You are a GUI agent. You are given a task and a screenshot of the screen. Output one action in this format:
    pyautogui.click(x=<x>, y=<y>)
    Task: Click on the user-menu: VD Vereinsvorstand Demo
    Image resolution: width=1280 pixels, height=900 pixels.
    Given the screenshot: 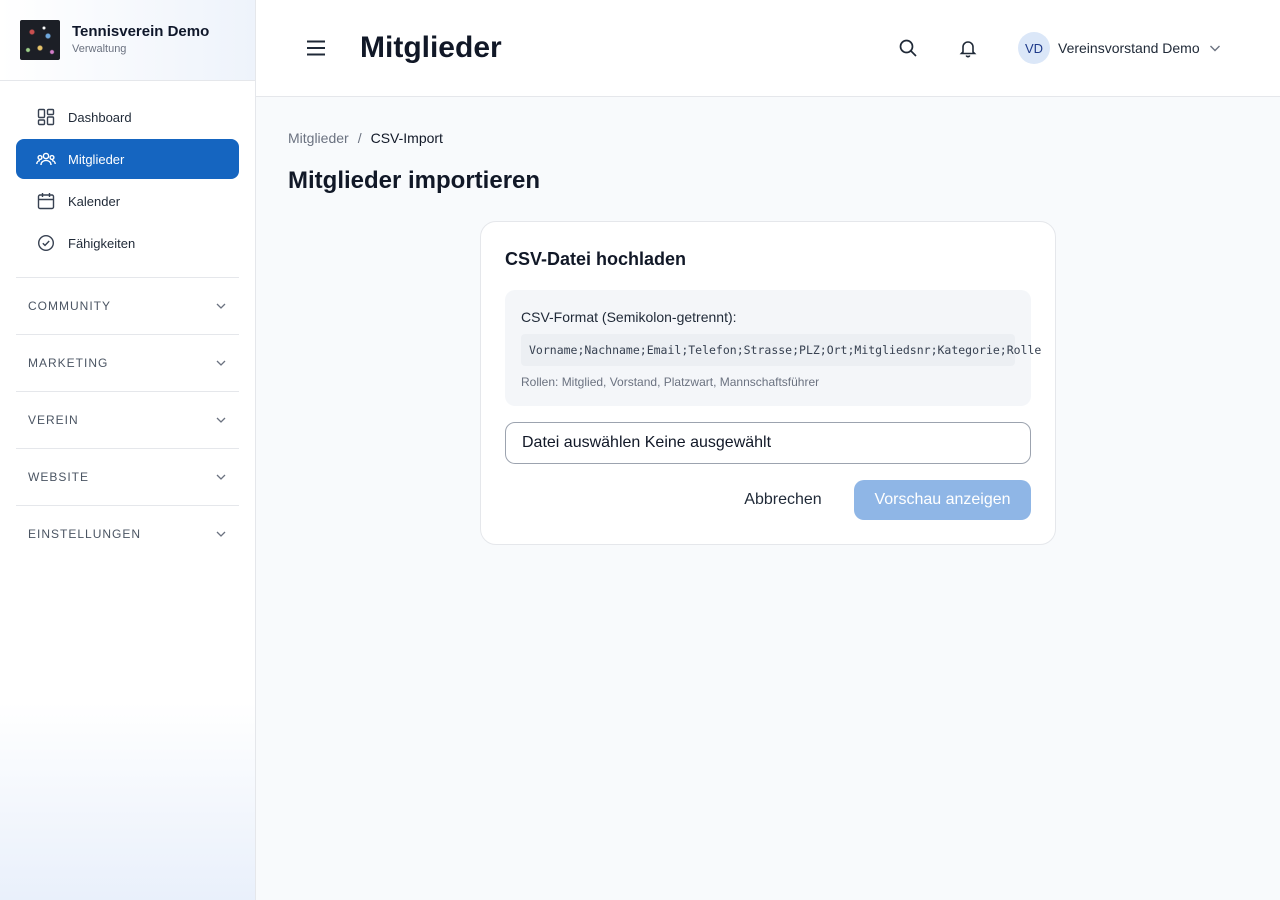 What is the action you would take?
    pyautogui.click(x=1120, y=48)
    